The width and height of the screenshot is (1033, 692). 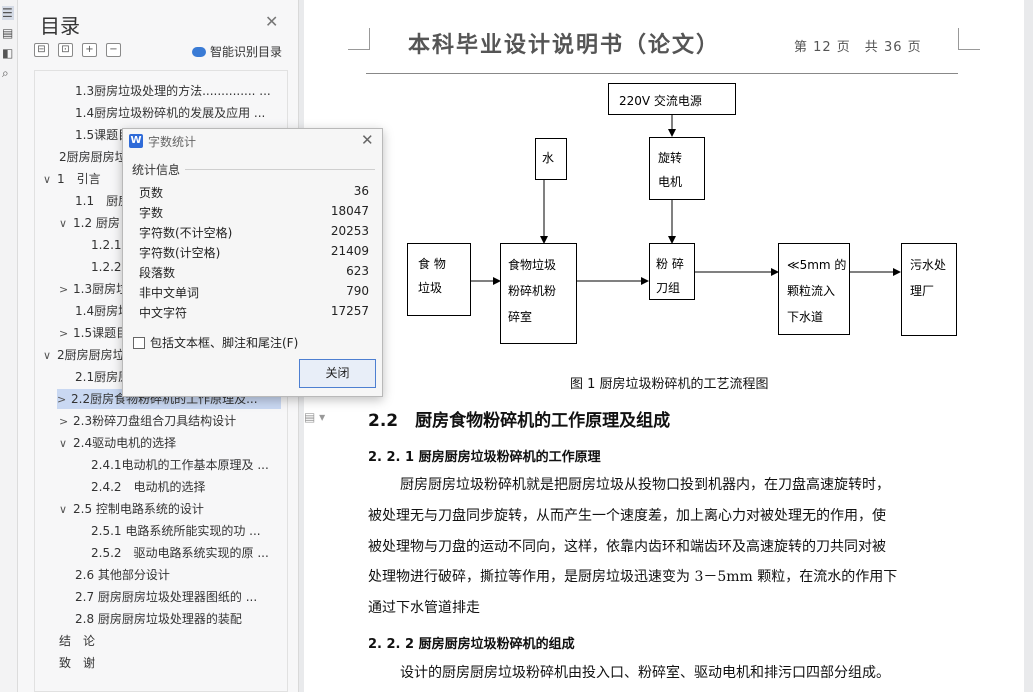 I want to click on flow-box-motor: 旋转 电机, so click(x=677, y=168).